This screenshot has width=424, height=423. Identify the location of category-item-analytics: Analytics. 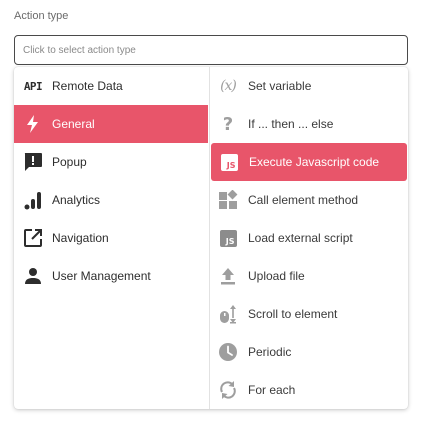
(111, 200).